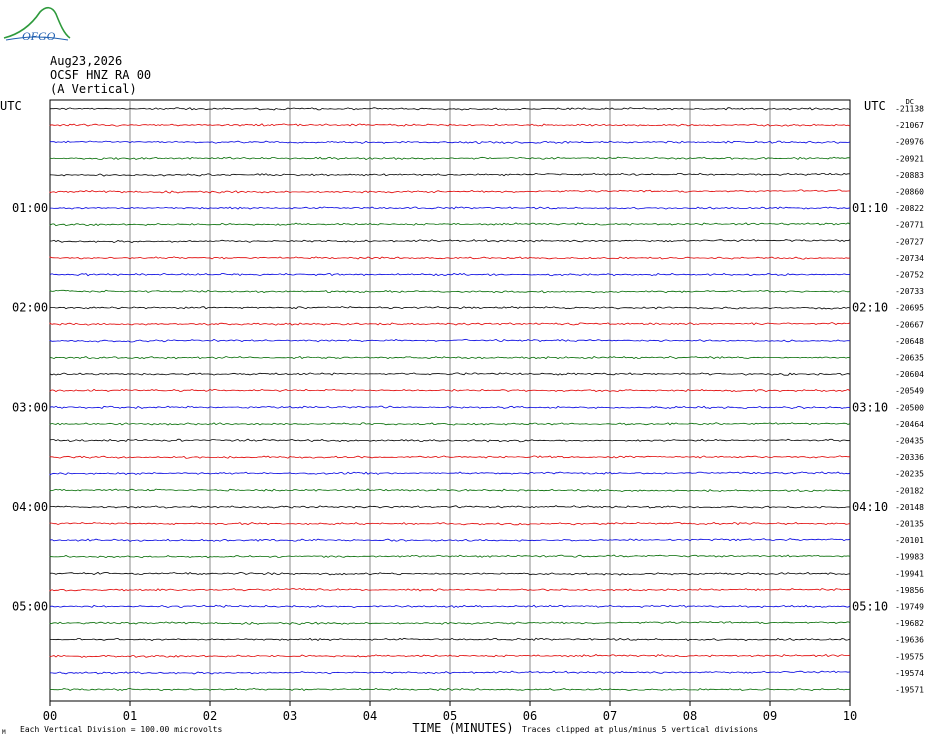 Image resolution: width=930 pixels, height=744 pixels. I want to click on x-axis-label: TIME (MINUTES), so click(462, 728).